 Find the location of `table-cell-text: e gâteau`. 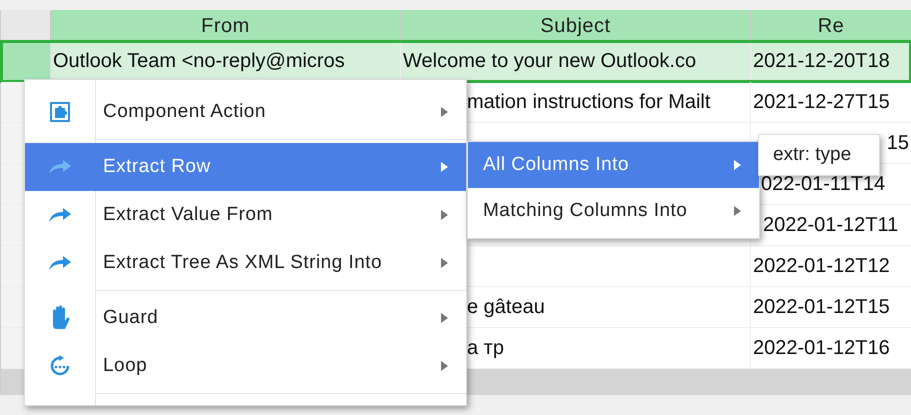

table-cell-text: e gâteau is located at coordinates (506, 307).